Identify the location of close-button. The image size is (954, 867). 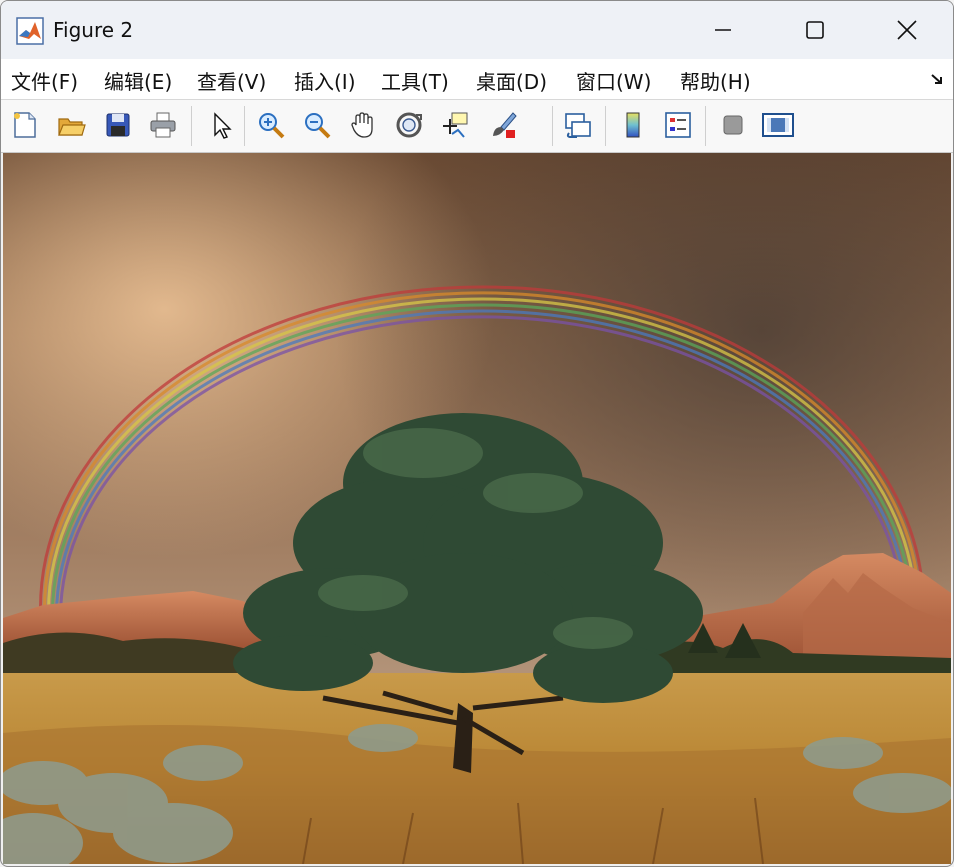
(907, 30).